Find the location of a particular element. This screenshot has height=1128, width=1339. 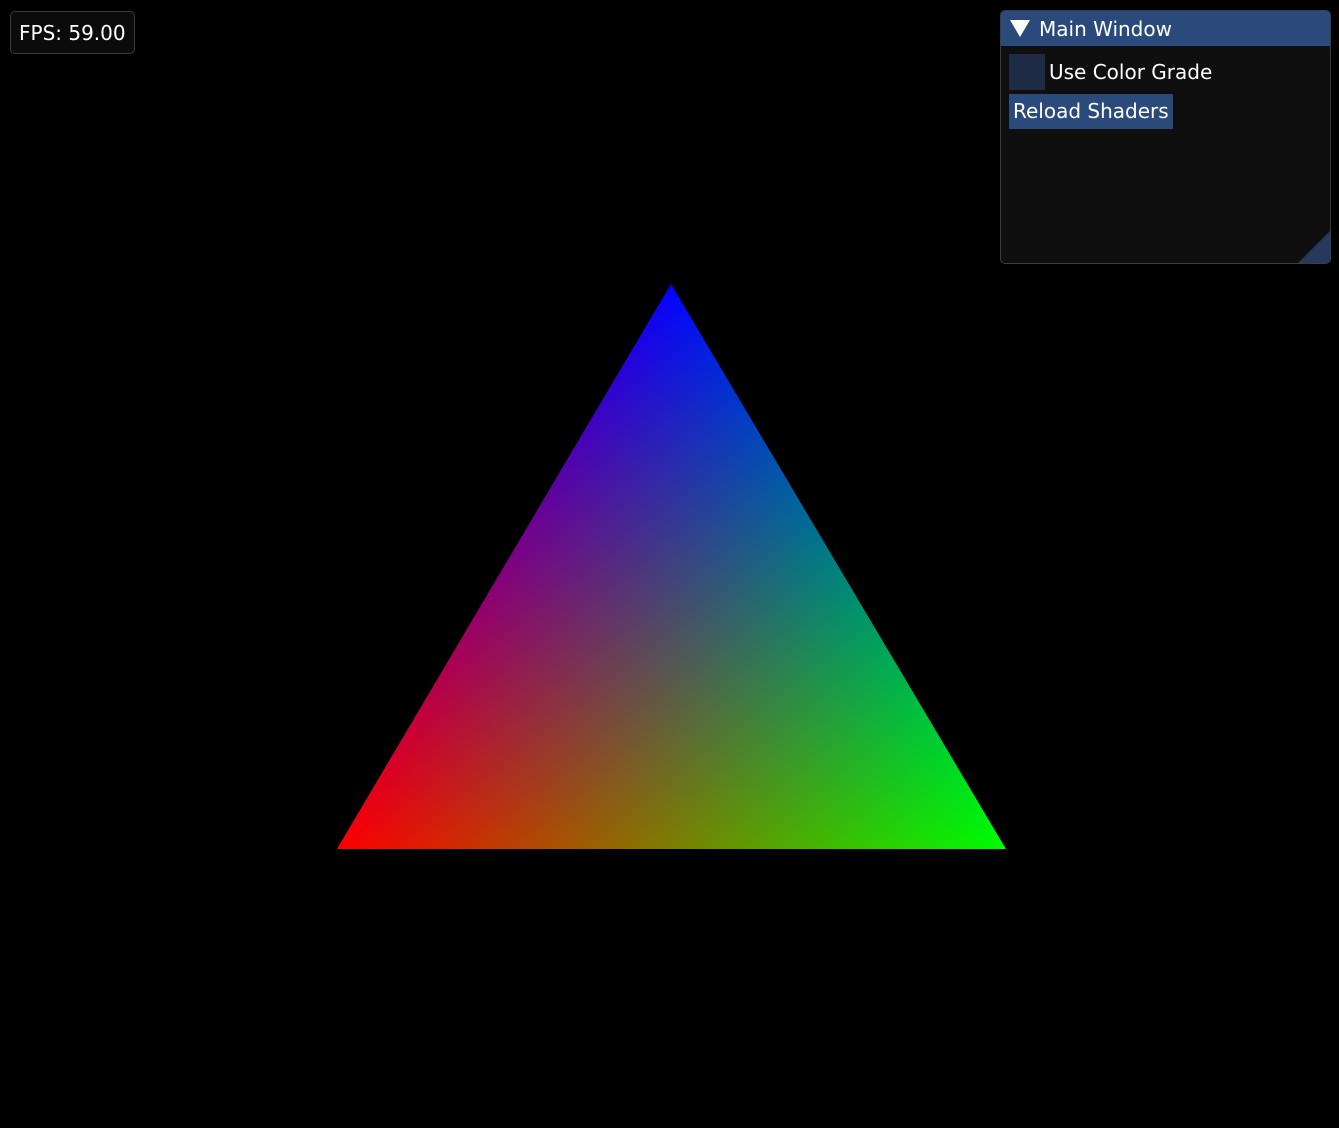

main-window-title-bar: Main Window is located at coordinates (1165, 28).